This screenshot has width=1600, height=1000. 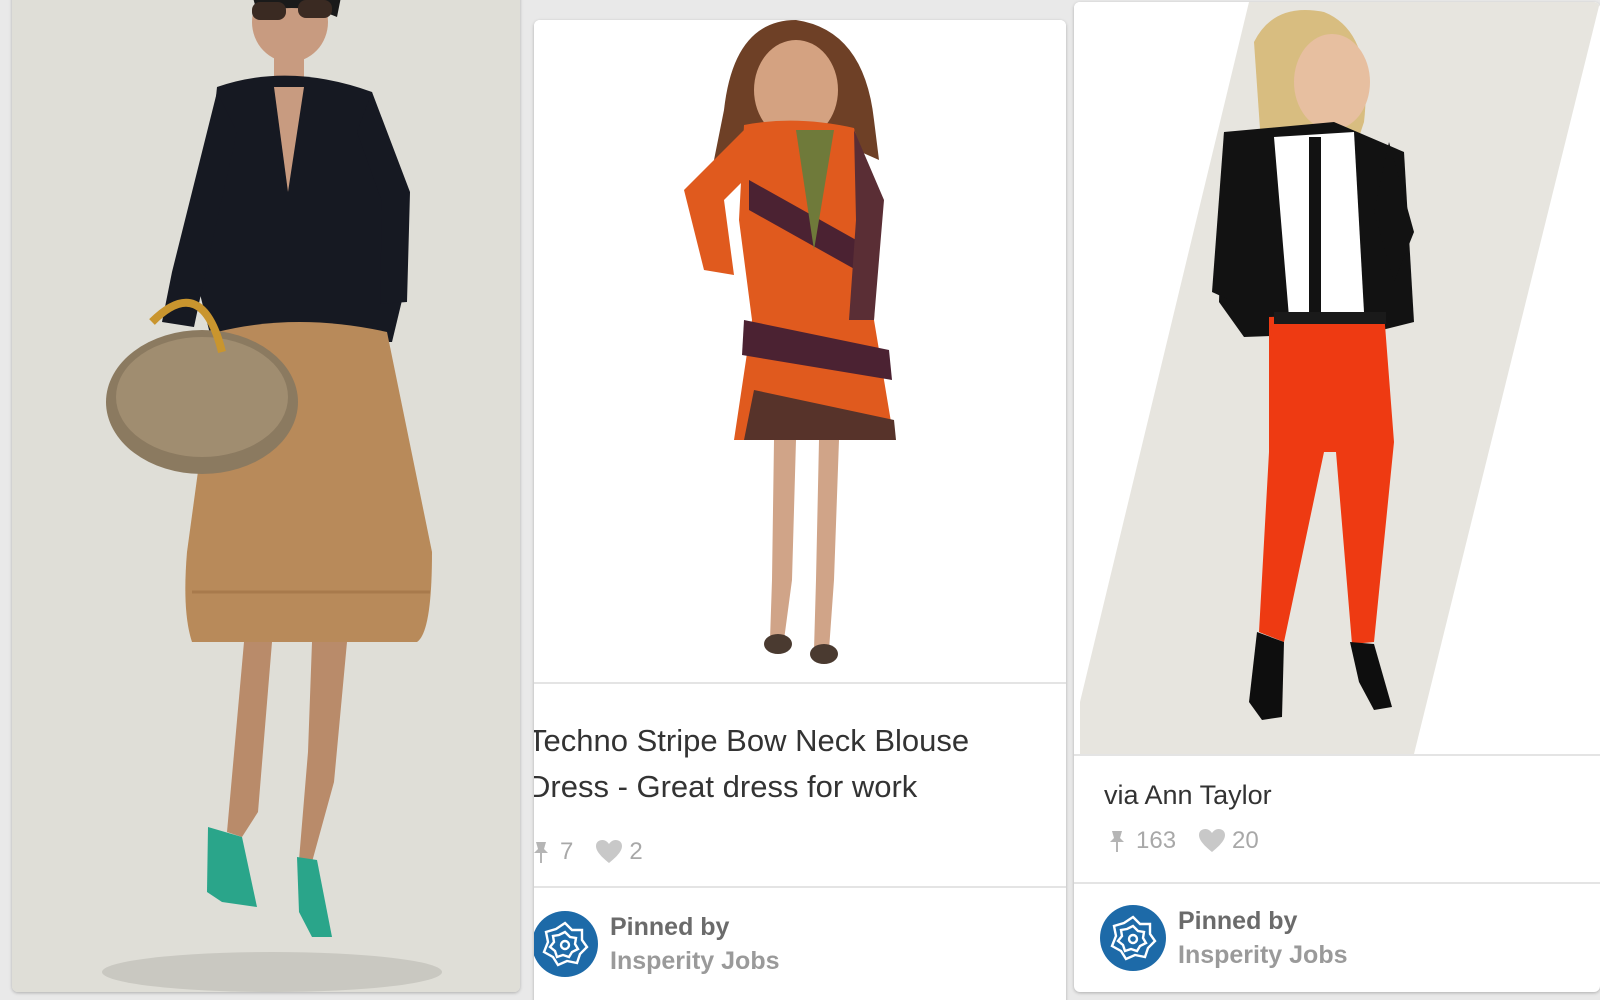 I want to click on like-count-value: 20, so click(x=1245, y=840).